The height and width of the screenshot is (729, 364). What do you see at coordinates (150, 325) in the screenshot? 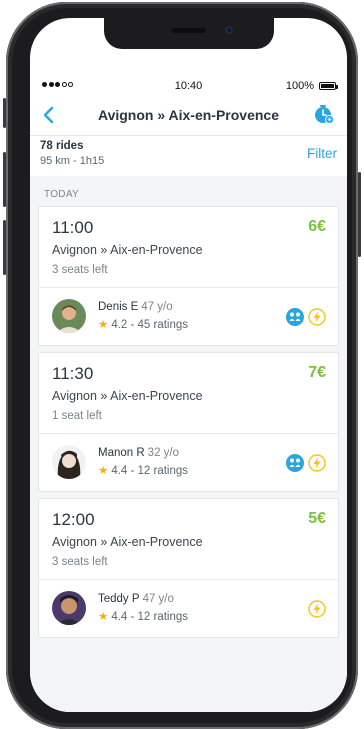
I see `rating-text: 4.2 - 45 ratings` at bounding box center [150, 325].